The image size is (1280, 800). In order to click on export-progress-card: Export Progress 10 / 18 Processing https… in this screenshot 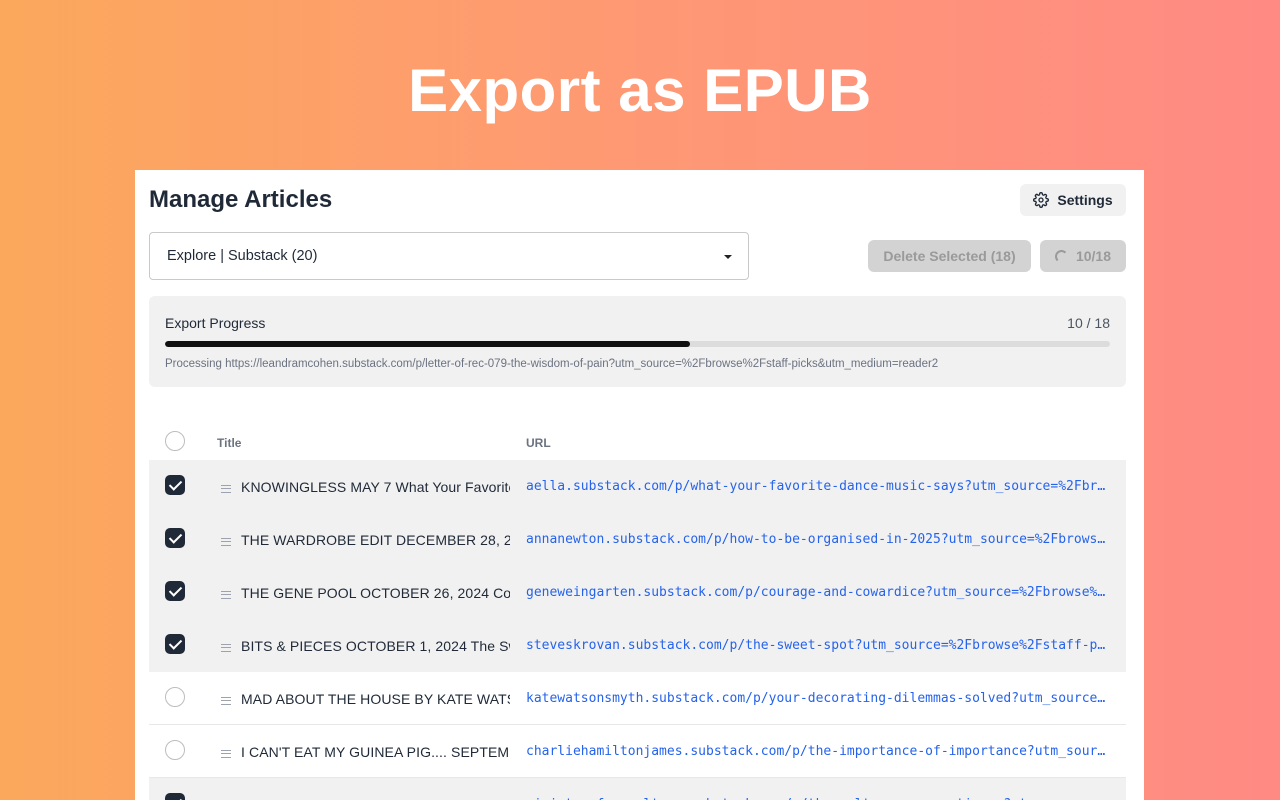, I will do `click(637, 341)`.